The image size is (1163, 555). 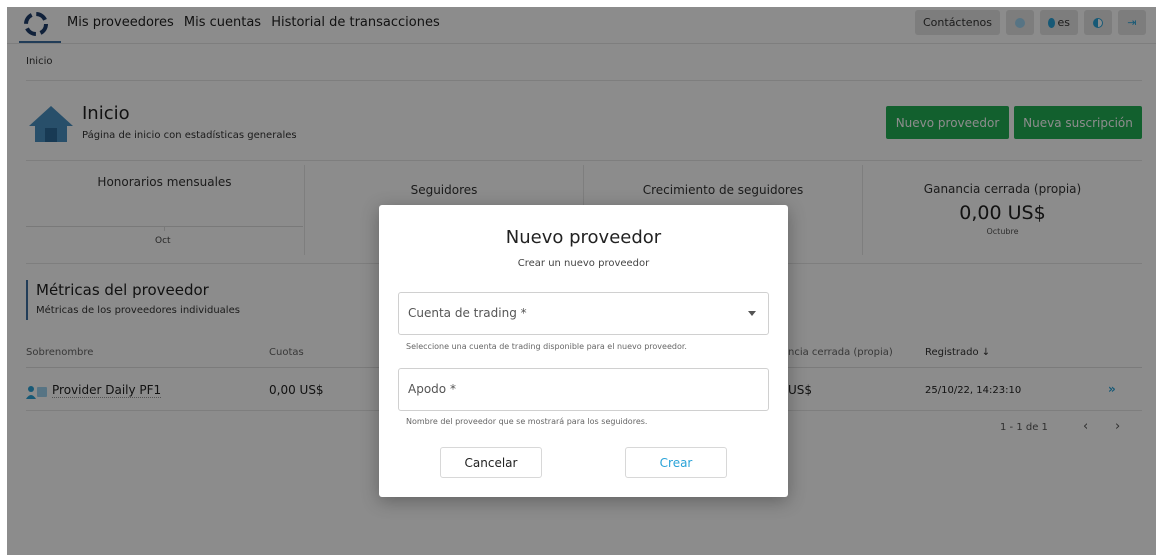 What do you see at coordinates (752, 313) in the screenshot?
I see `chevron-down-icon` at bounding box center [752, 313].